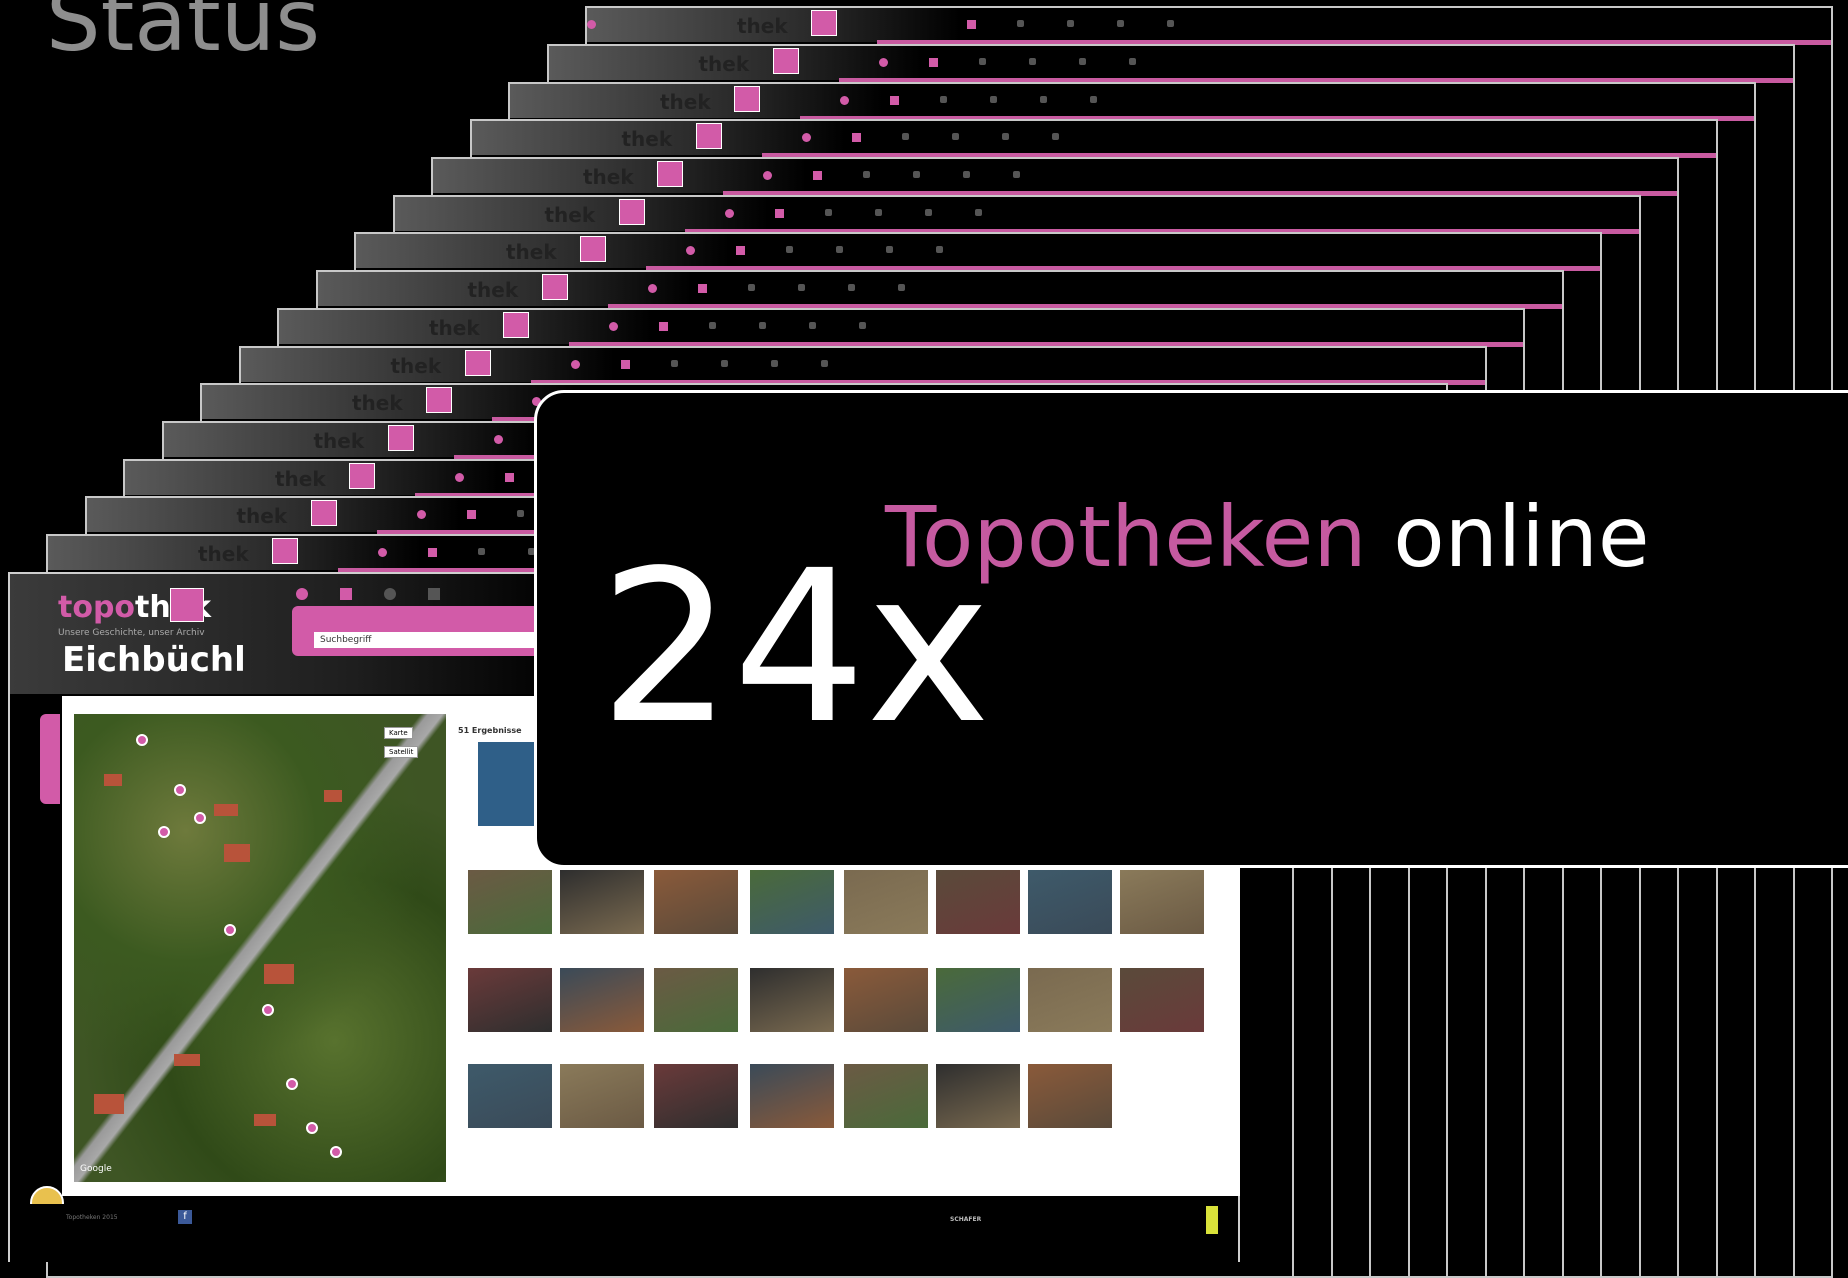  I want to click on footer-copyright: Topotheken 2015, so click(92, 1217).